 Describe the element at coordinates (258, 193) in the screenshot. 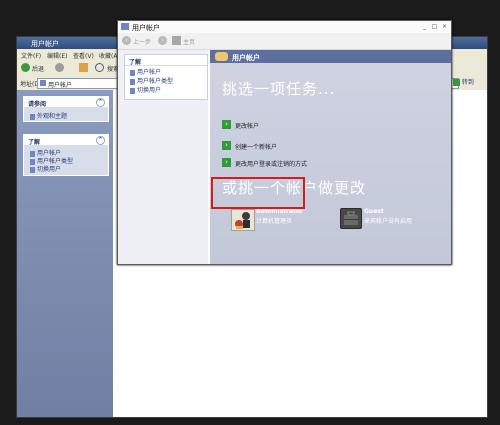

I see `highlight-annotation-box` at that location.